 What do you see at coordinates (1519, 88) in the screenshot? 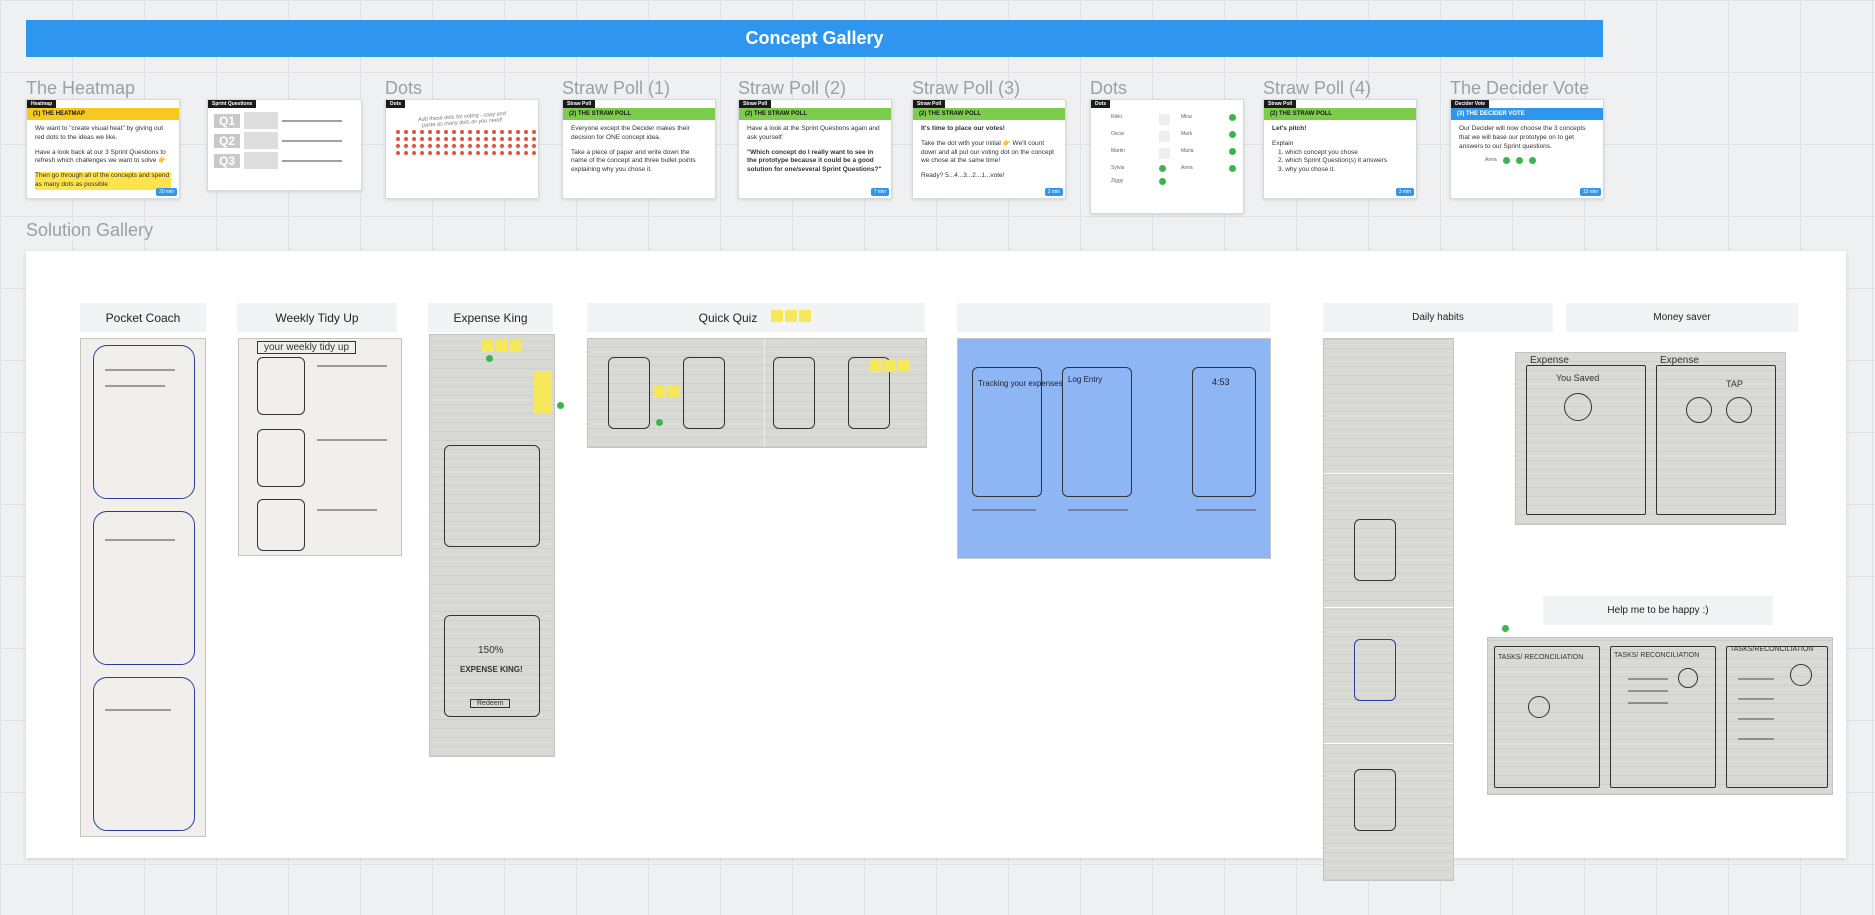
I see `frame-title-decider-vote: The Decider Vote` at bounding box center [1519, 88].